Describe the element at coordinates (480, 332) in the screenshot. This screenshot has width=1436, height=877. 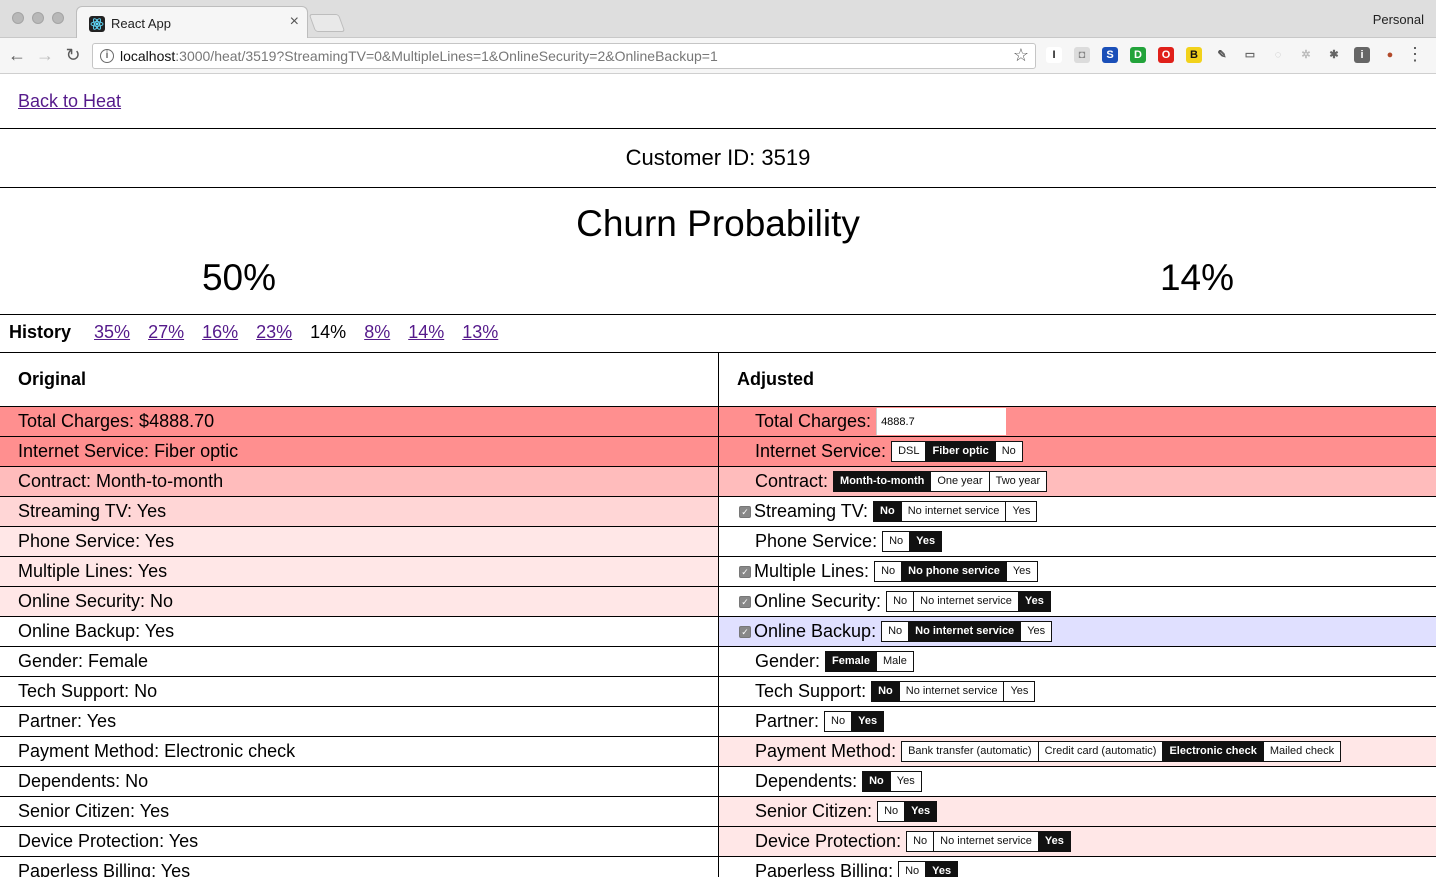
I see `history-item: 13%` at that location.